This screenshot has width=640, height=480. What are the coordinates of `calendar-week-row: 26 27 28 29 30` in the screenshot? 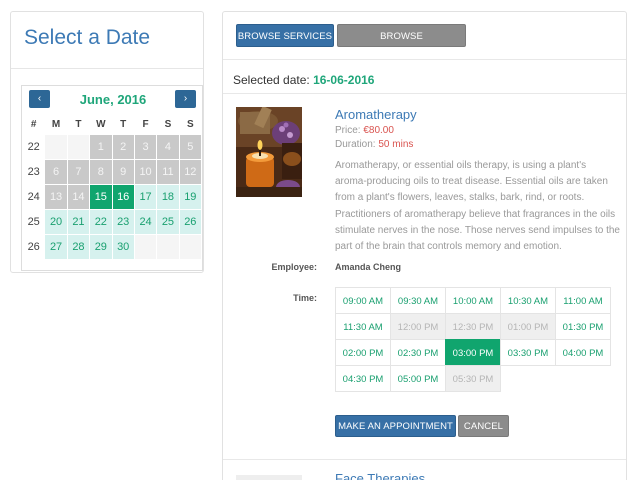 It's located at (112, 247).